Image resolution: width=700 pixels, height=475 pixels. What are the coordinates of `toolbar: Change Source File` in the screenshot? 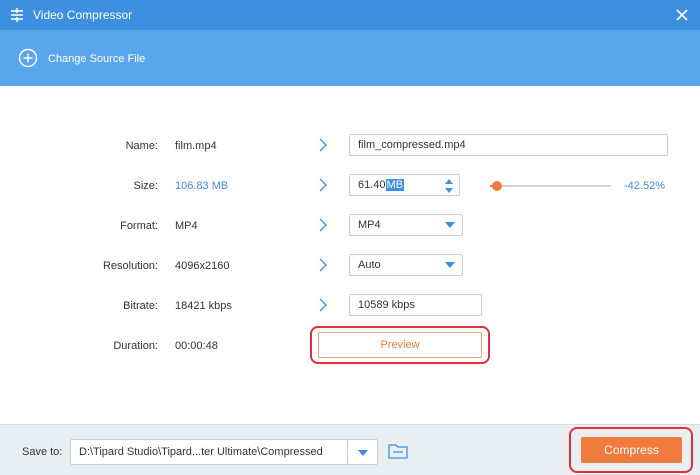 It's located at (350, 58).